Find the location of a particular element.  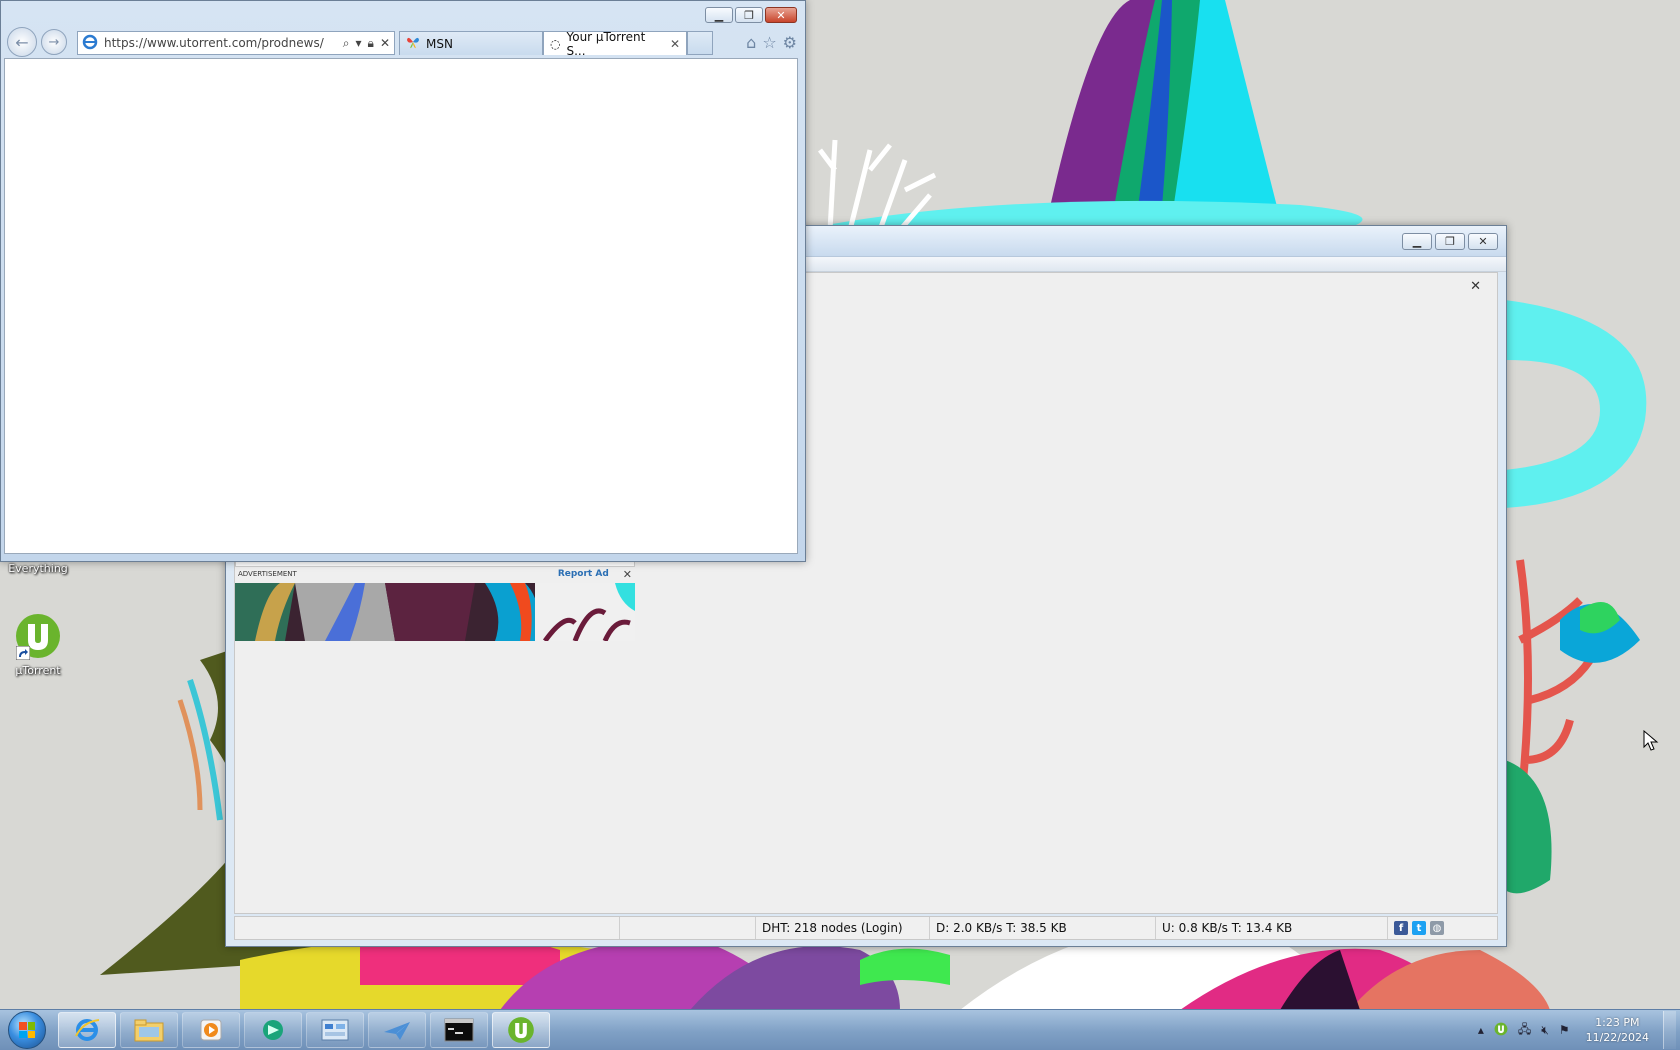

panel-close-icon: ✕ is located at coordinates (1475, 286).